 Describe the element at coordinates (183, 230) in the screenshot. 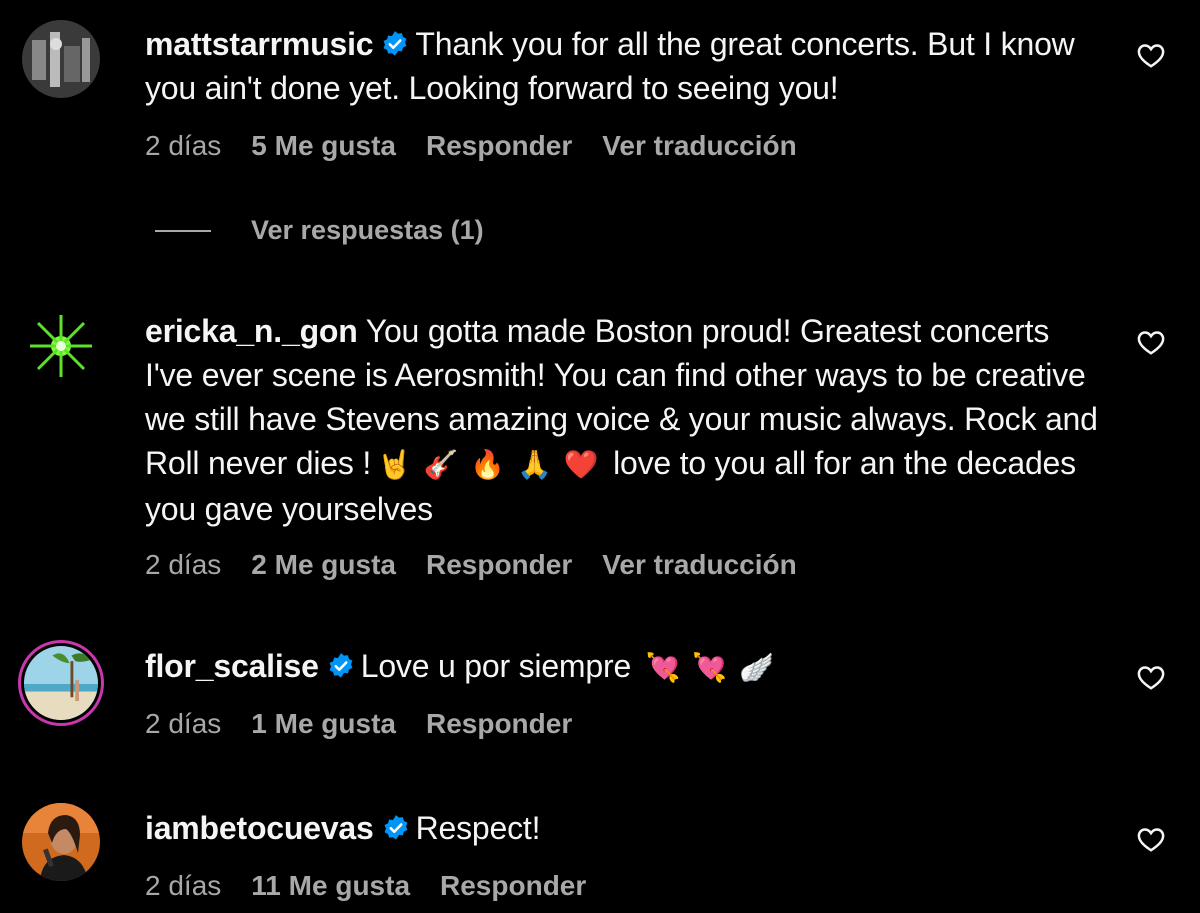

I see `replies-divider` at that location.